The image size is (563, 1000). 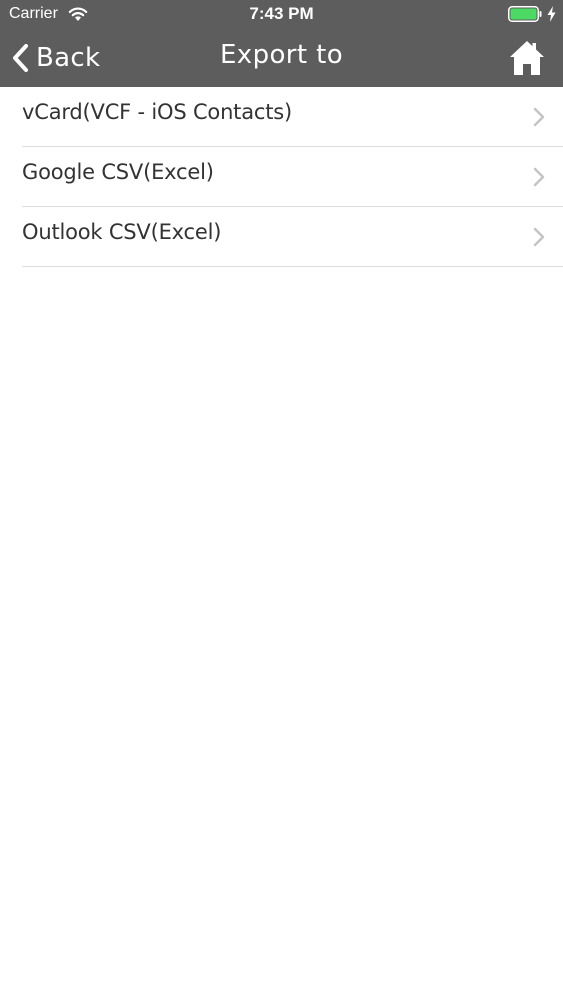 I want to click on status-bar: Carrier 7:43 PM, so click(x=281, y=15).